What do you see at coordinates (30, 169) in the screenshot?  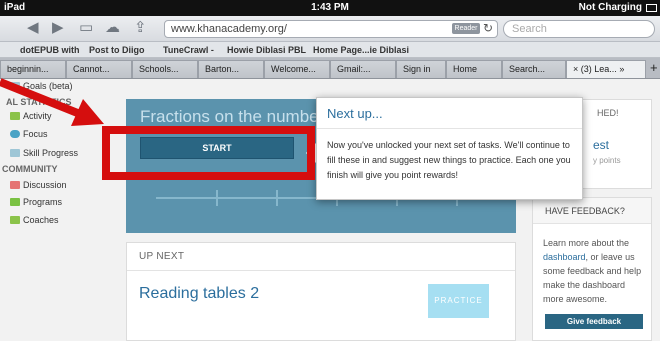 I see `sidebar-heading-community: COMMUNITY` at bounding box center [30, 169].